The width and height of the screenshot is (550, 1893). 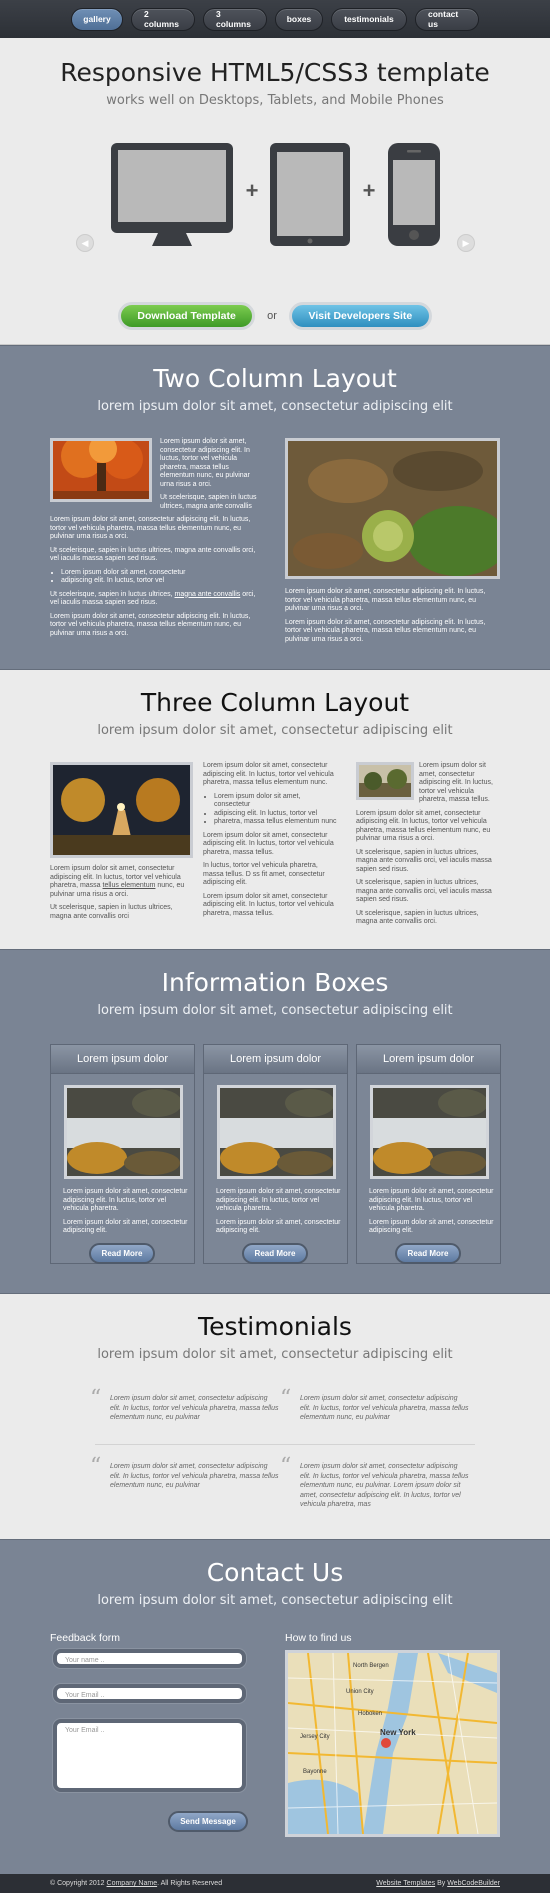 What do you see at coordinates (405, 1883) in the screenshot?
I see `website-templates-link: Website Templates` at bounding box center [405, 1883].